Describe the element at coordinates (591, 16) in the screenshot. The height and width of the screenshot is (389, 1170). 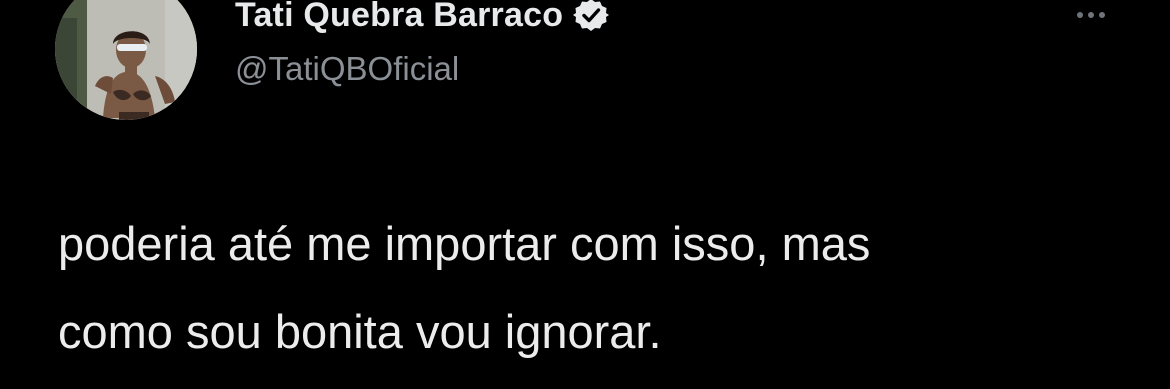
I see `verified-badge-icon` at that location.